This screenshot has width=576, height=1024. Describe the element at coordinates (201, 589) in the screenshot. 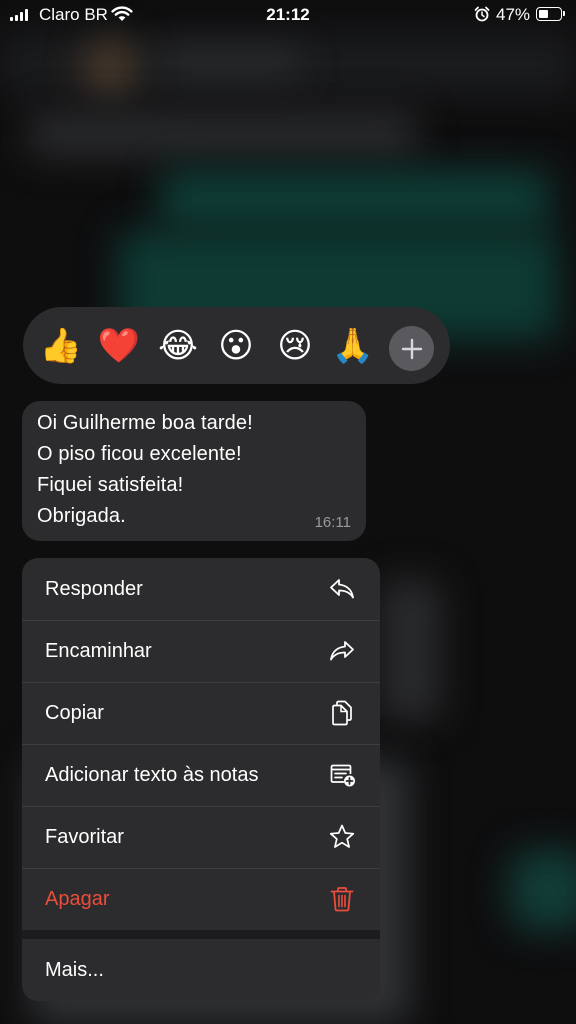

I see `menu-item-reply: Responder` at that location.